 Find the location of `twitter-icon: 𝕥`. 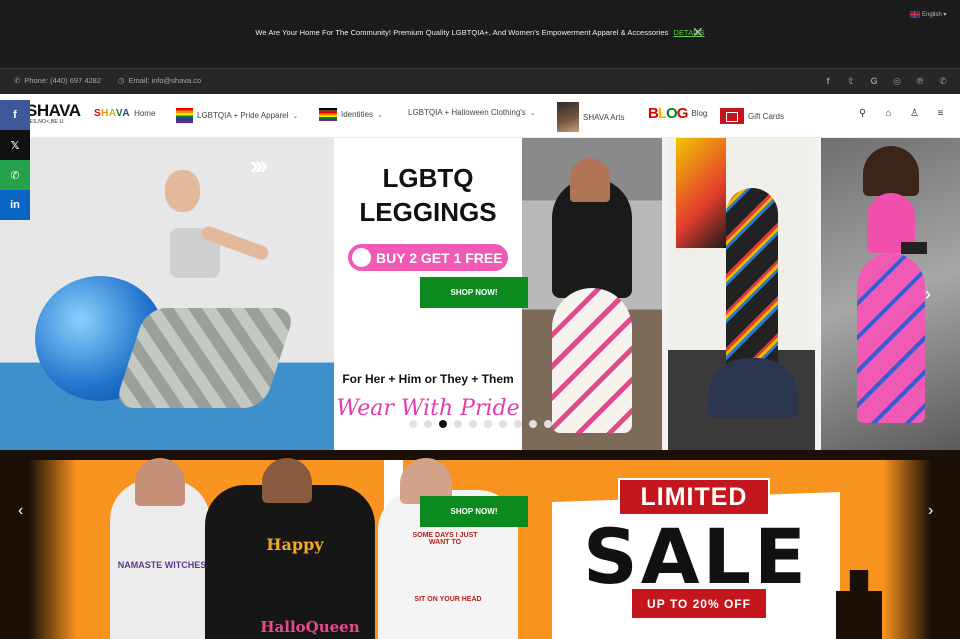

twitter-icon: 𝕥 is located at coordinates (851, 81).